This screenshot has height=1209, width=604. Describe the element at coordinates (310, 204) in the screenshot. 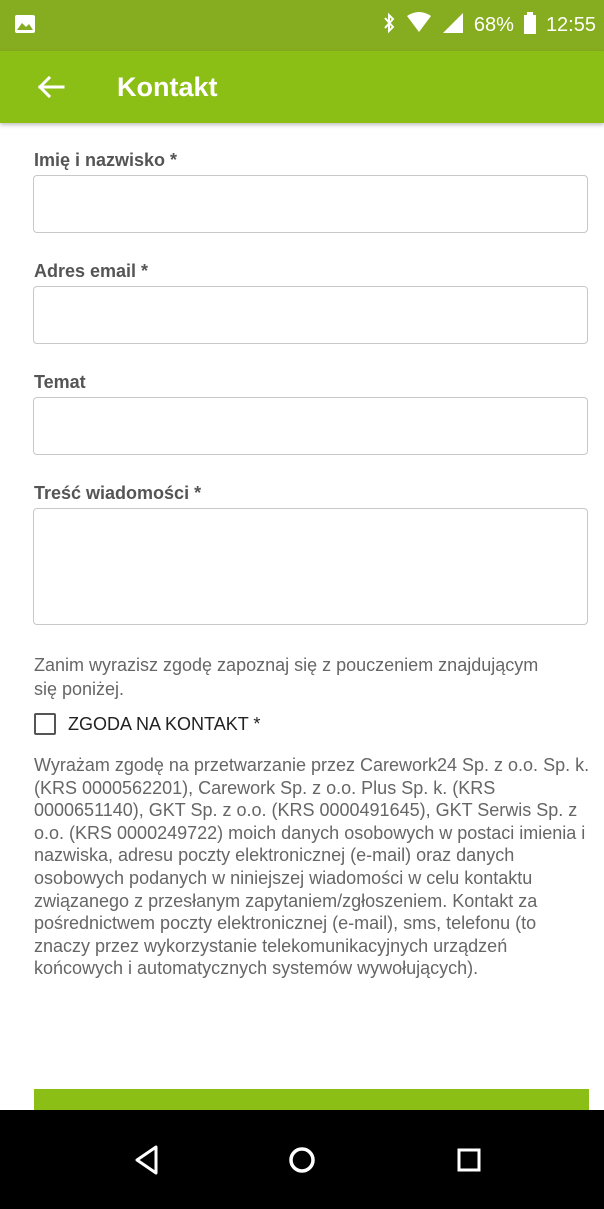

I see `name-input` at that location.